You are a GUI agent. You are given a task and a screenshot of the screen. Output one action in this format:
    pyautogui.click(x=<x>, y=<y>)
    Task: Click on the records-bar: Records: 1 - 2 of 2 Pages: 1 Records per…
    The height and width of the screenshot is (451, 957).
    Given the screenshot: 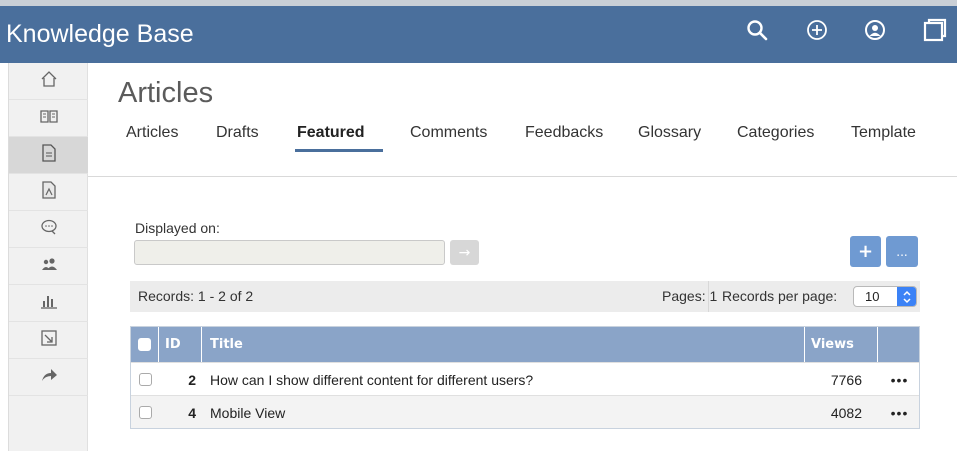 What is the action you would take?
    pyautogui.click(x=525, y=296)
    